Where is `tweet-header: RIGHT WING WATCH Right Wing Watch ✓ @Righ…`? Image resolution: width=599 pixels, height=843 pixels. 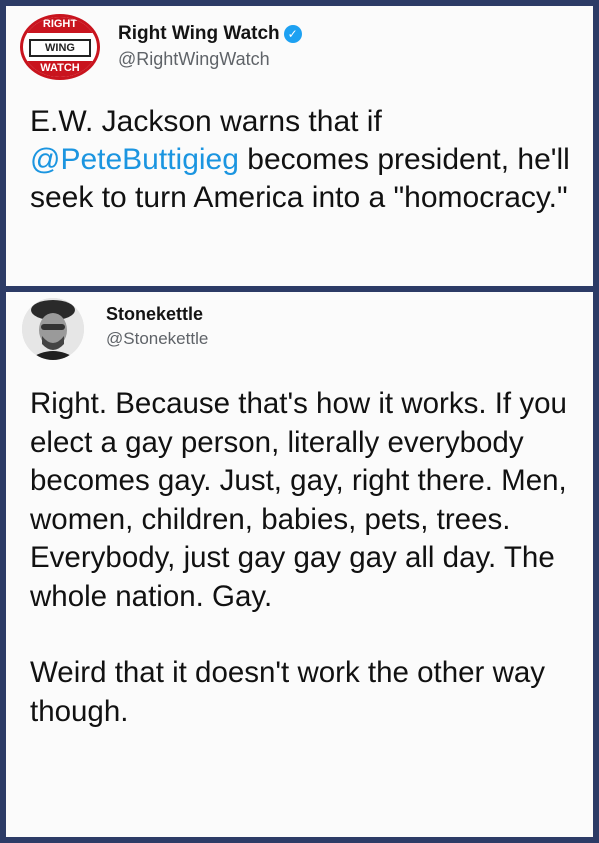
tweet-header: RIGHT WING WATCH Right Wing Watch ✓ @Righ… is located at coordinates (161, 47).